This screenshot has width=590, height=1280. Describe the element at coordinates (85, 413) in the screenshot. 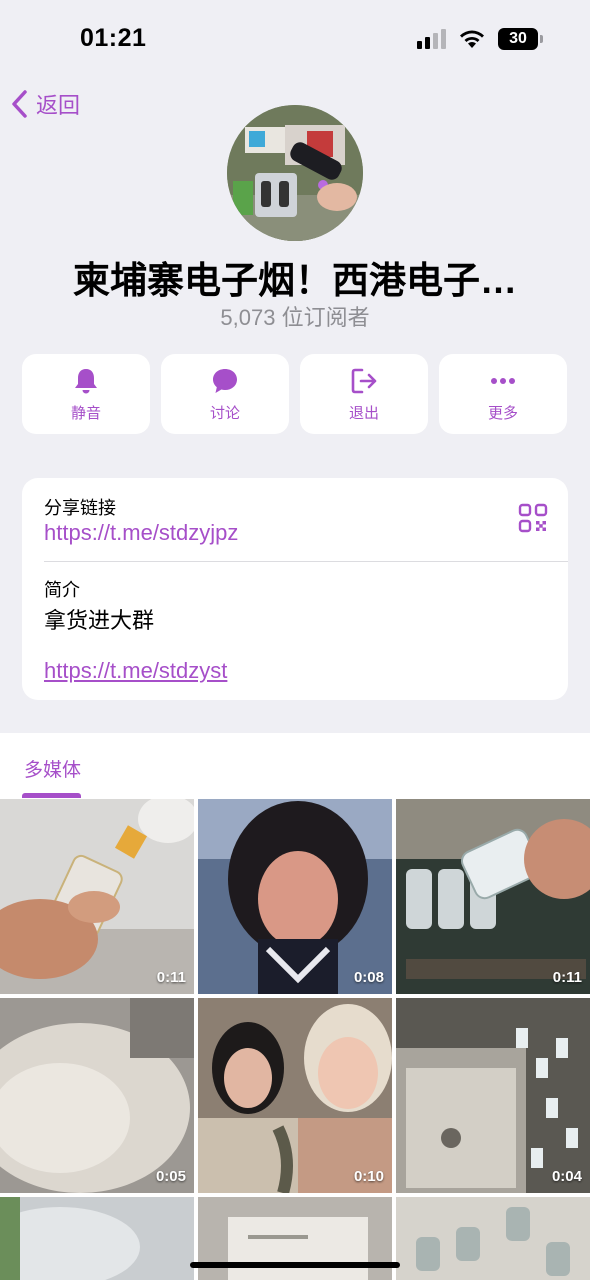

I see `mute-label: 静音` at that location.